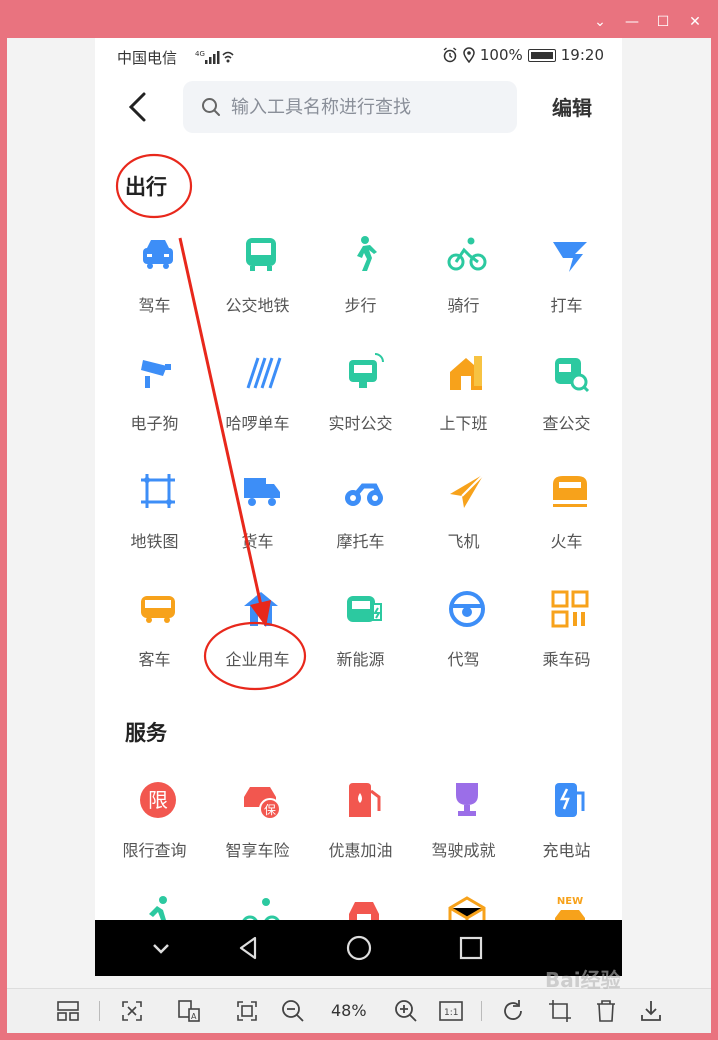 The width and height of the screenshot is (718, 1040). I want to click on chevron-down-icon, so click(161, 948).